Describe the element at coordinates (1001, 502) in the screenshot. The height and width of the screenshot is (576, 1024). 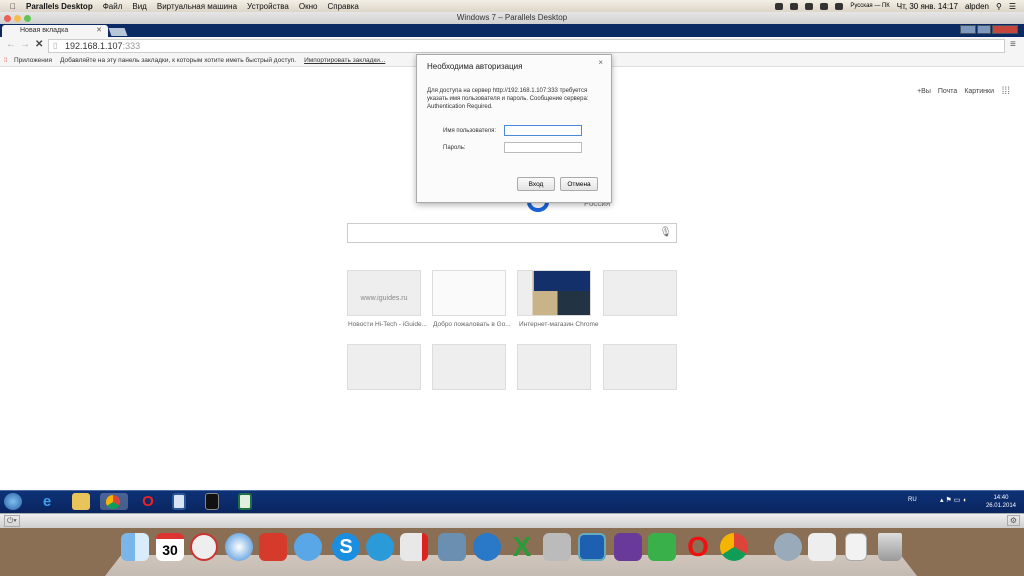
I see `taskbar-clock: 14:40 26.01.2014` at that location.